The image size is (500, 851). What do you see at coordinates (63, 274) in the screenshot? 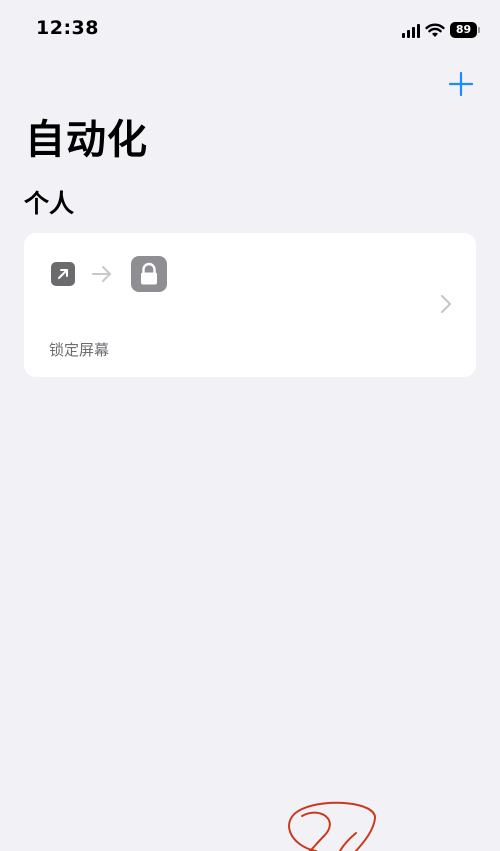
I see `open-app-icon` at bounding box center [63, 274].